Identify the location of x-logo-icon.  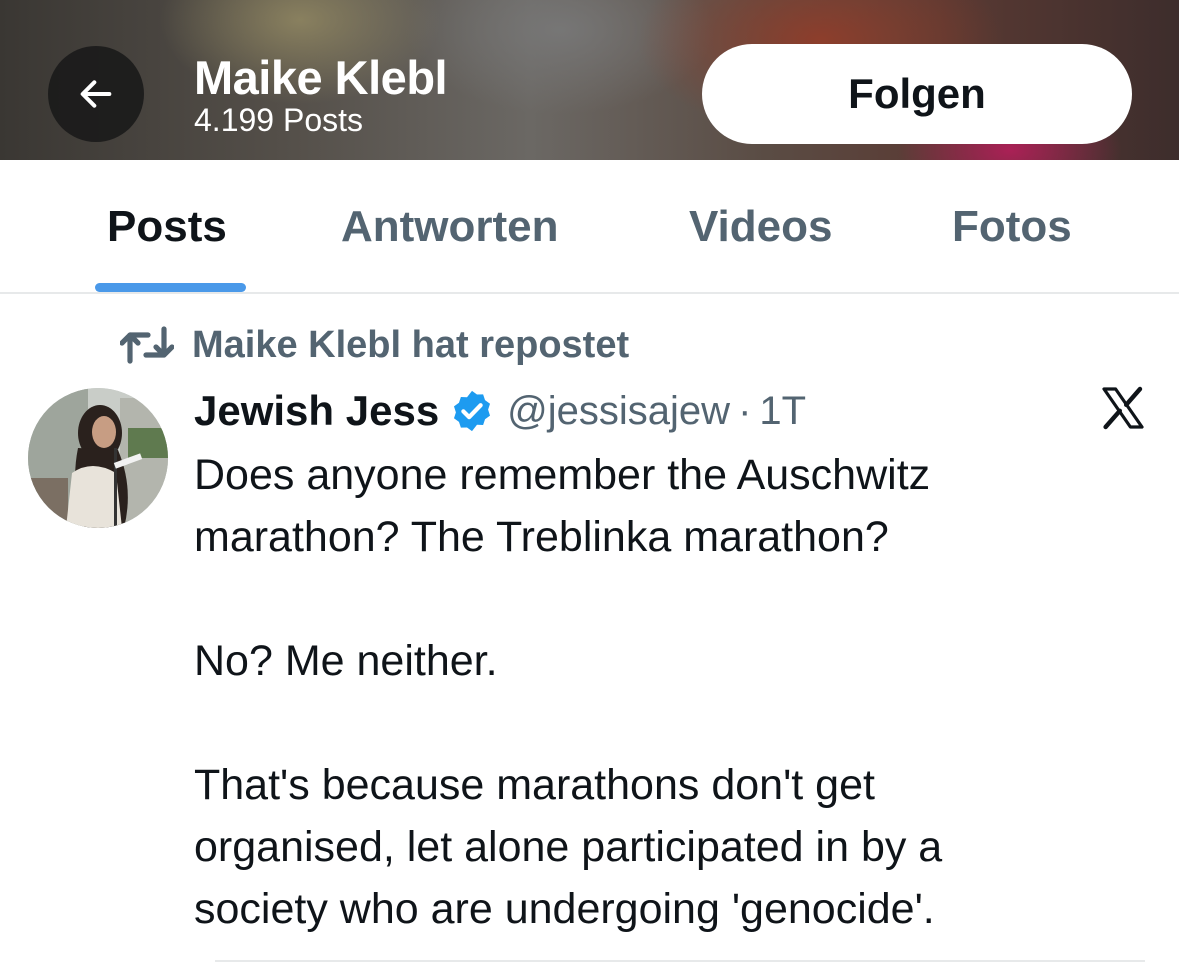
(1123, 408).